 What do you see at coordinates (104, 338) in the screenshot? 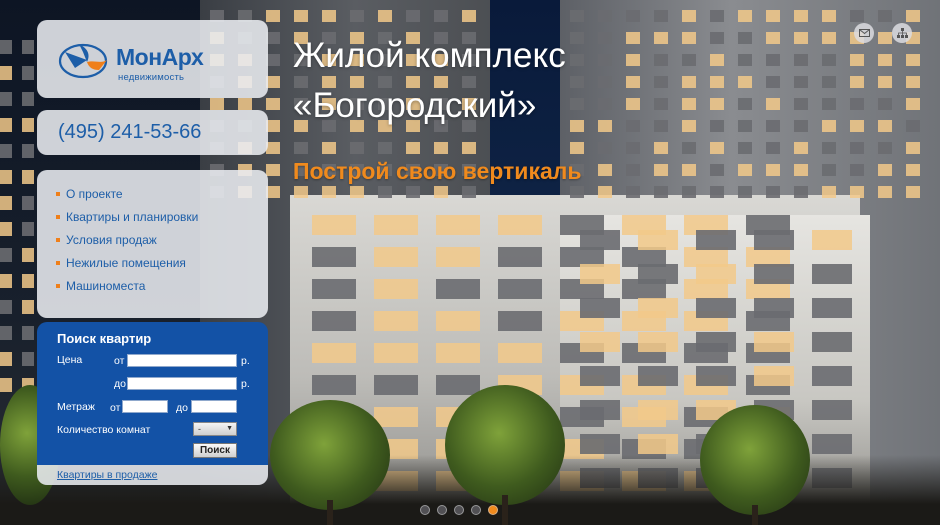
I see `search-title: Поиск квартир` at bounding box center [104, 338].